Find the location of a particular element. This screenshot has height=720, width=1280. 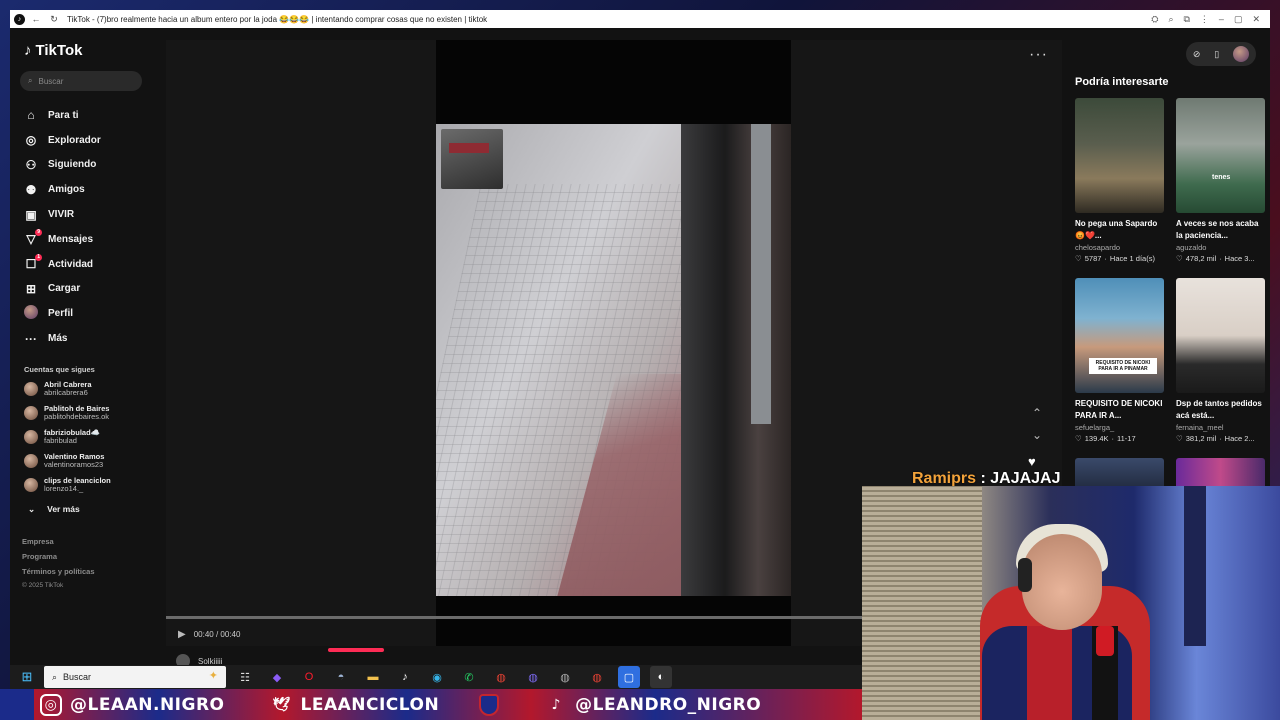

activity-icon: ☐ 1 is located at coordinates (33, 263).